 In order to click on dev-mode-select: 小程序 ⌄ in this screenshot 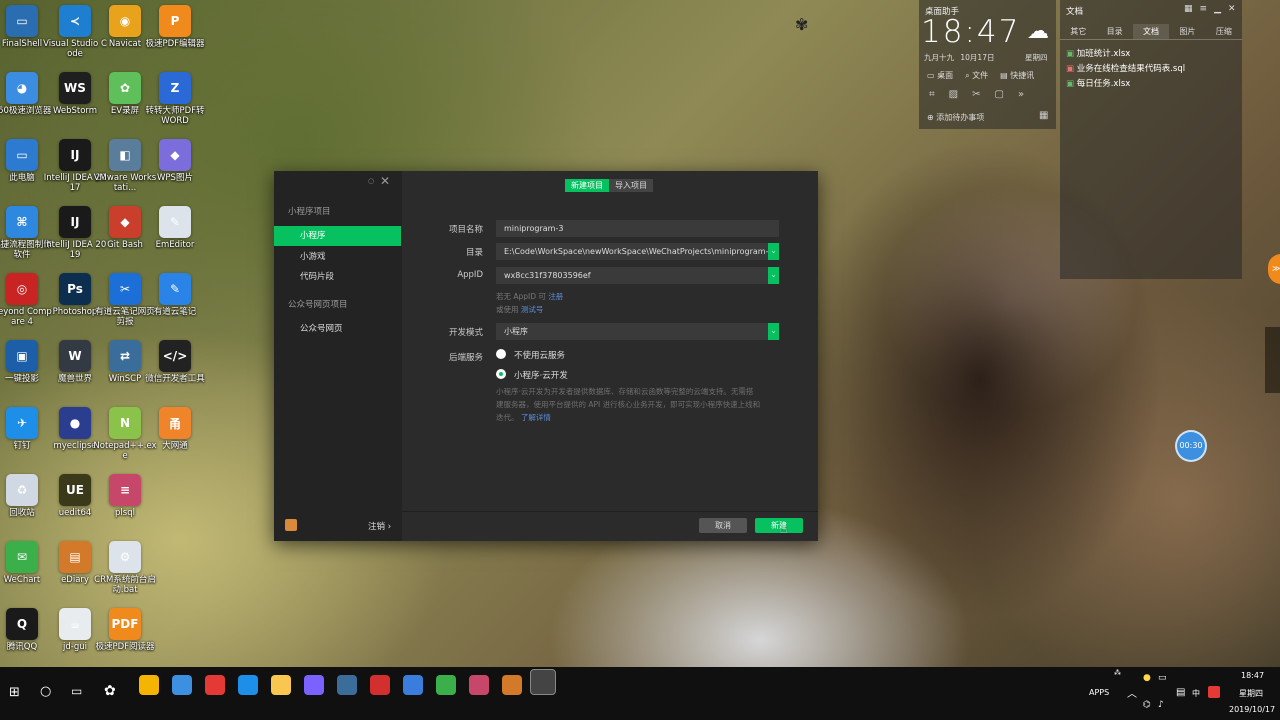, I will do `click(637, 331)`.